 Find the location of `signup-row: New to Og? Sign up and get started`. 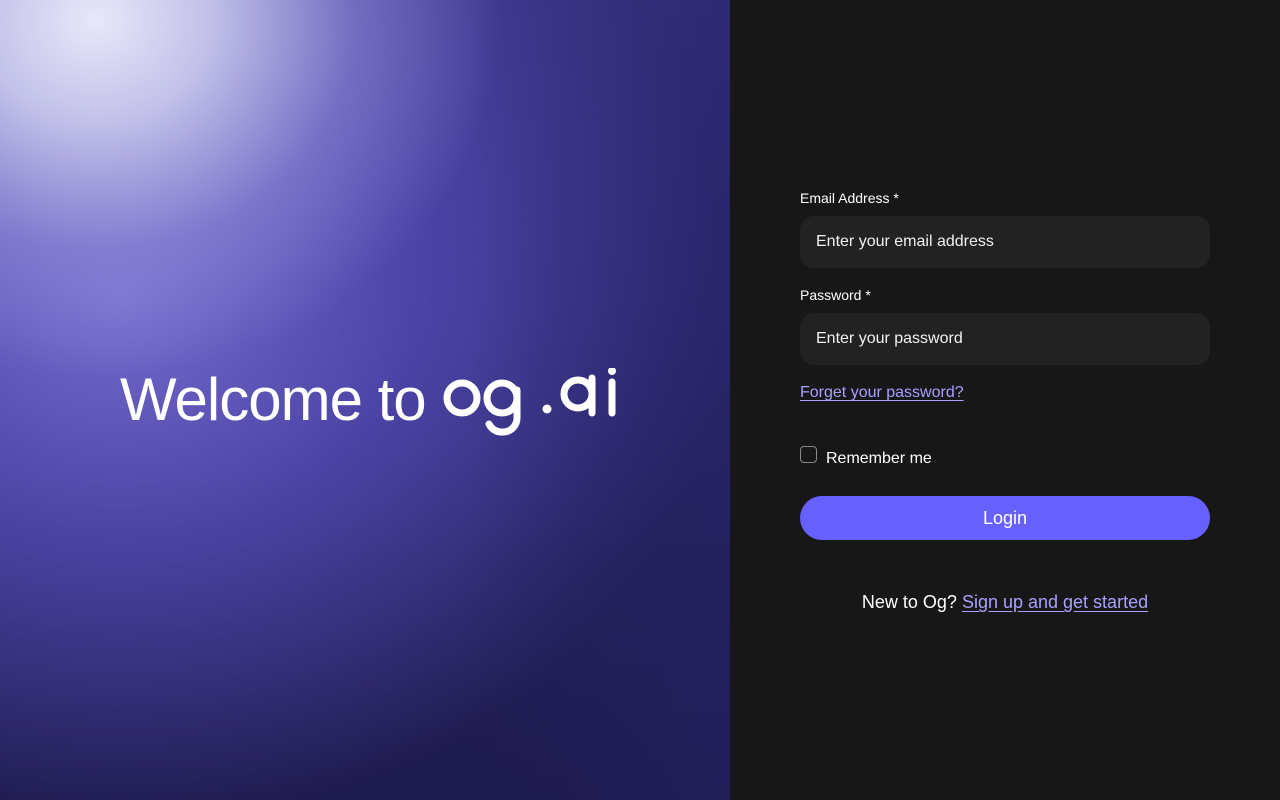

signup-row: New to Og? Sign up and get started is located at coordinates (1005, 602).